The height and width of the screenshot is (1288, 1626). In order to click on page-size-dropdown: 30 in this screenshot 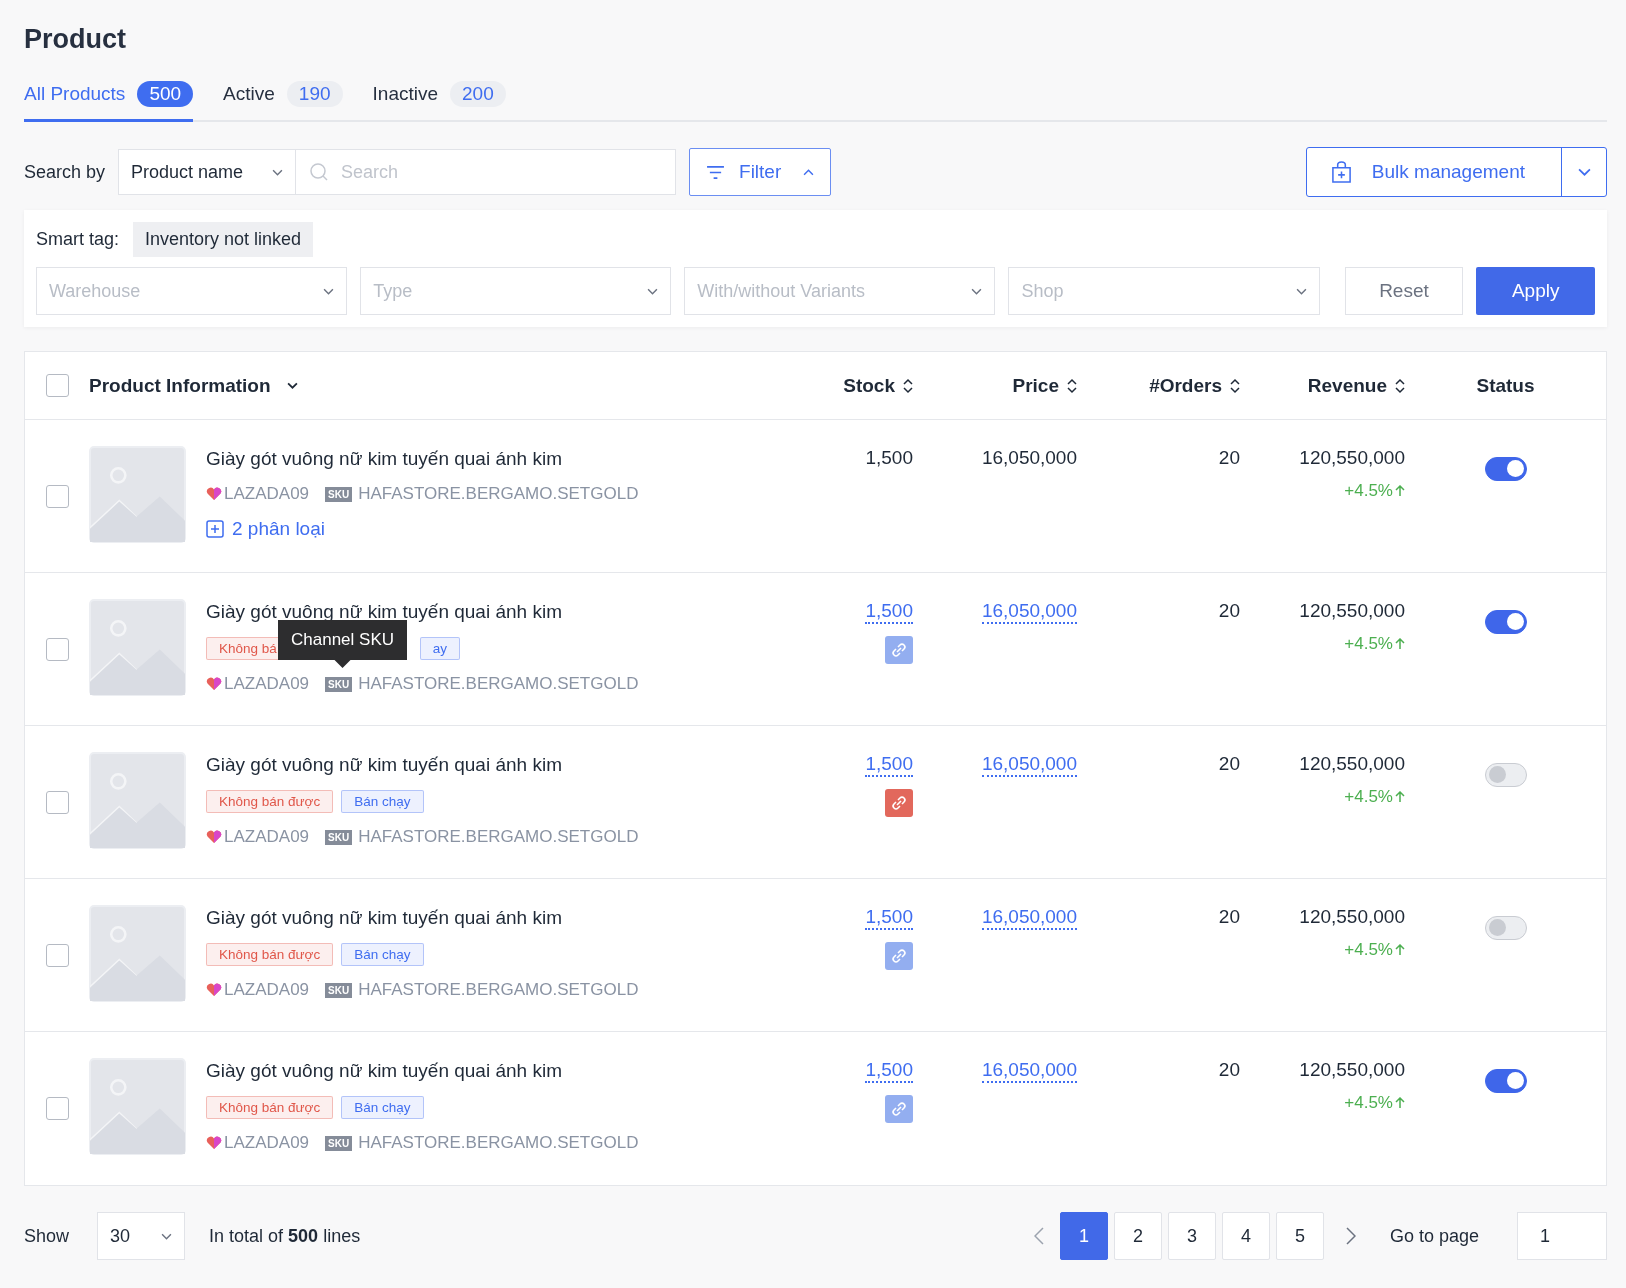, I will do `click(141, 1236)`.